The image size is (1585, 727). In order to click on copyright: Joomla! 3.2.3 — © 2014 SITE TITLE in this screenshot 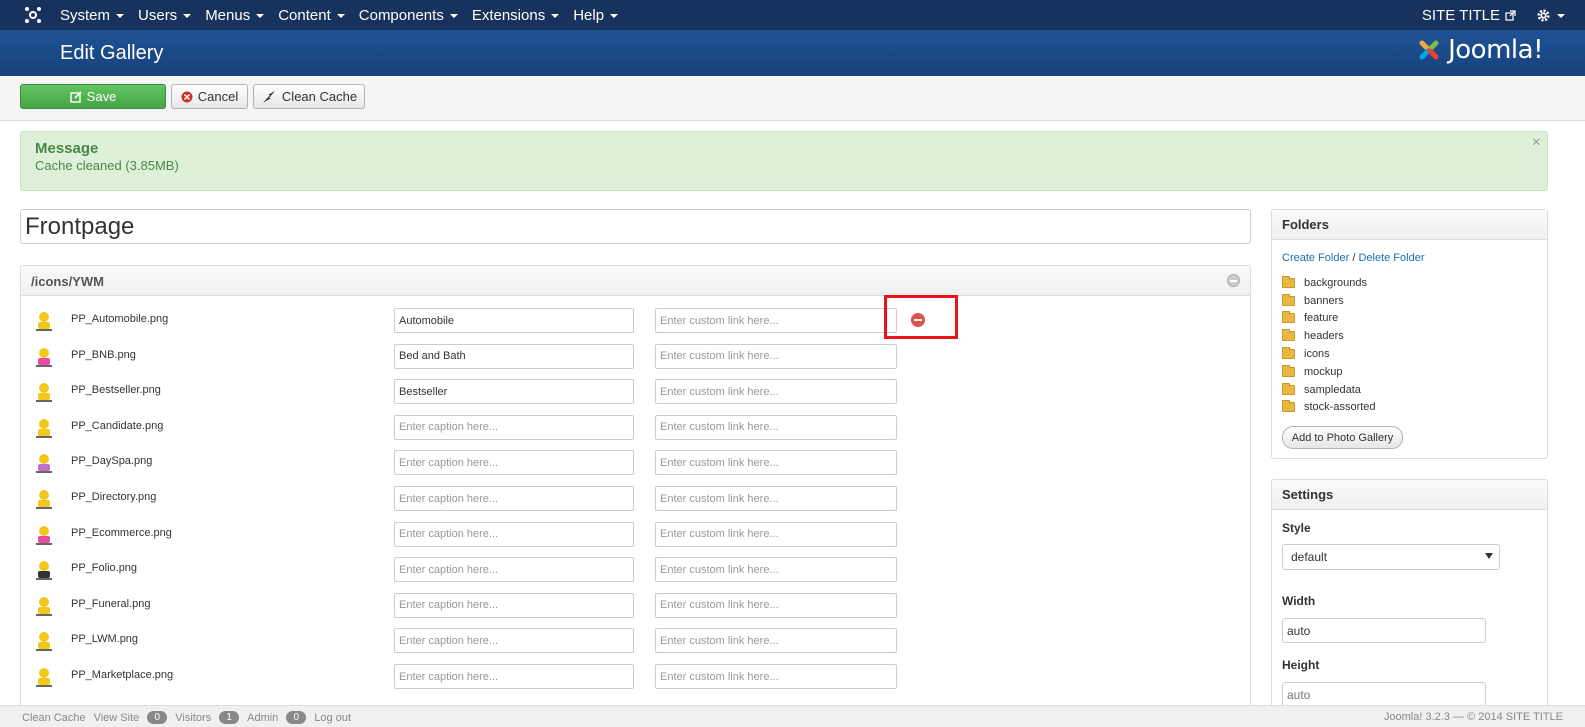, I will do `click(1473, 717)`.